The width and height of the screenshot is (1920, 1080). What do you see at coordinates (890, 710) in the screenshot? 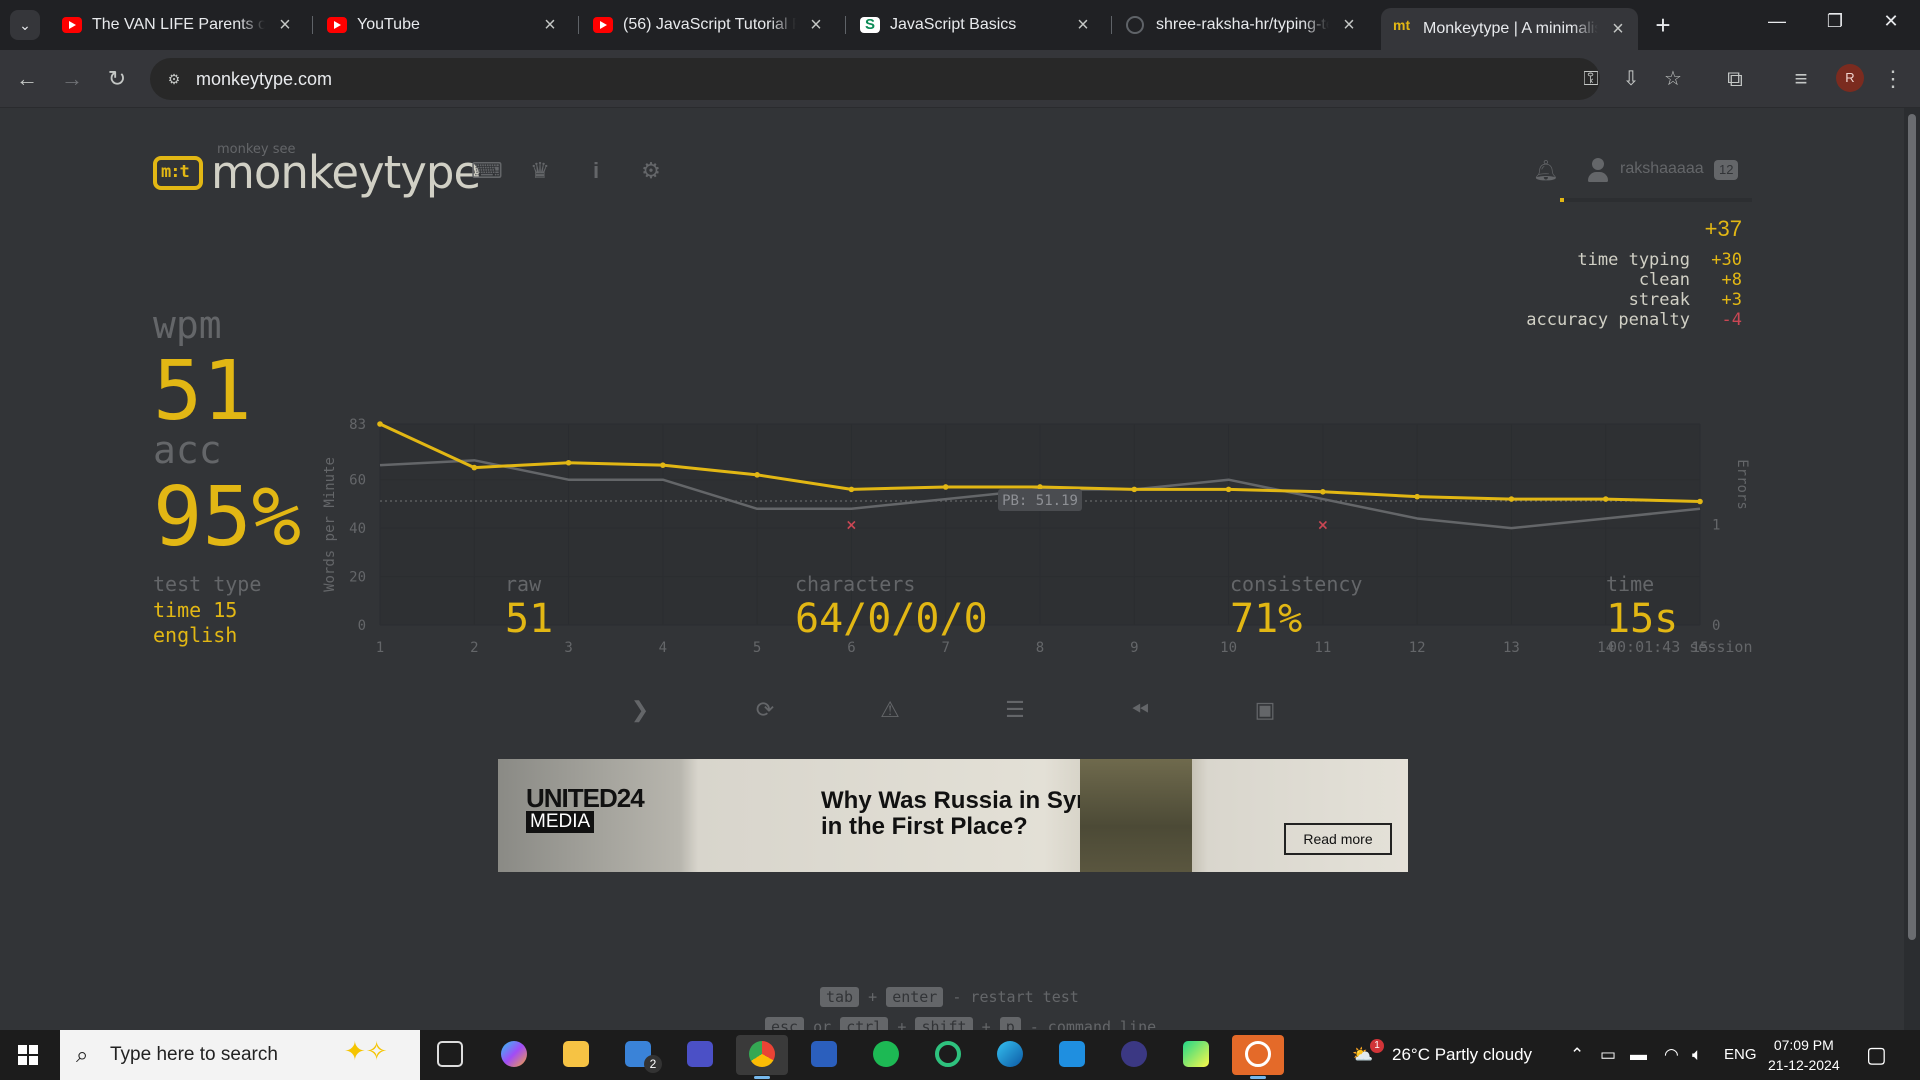
I see `warning-icon: ⚠` at bounding box center [890, 710].